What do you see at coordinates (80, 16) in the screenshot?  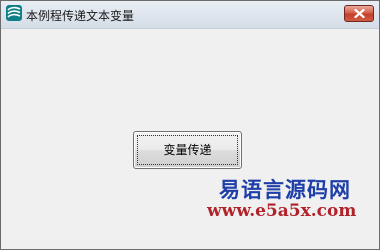 I see `window-title: 本例程传递文本变量` at bounding box center [80, 16].